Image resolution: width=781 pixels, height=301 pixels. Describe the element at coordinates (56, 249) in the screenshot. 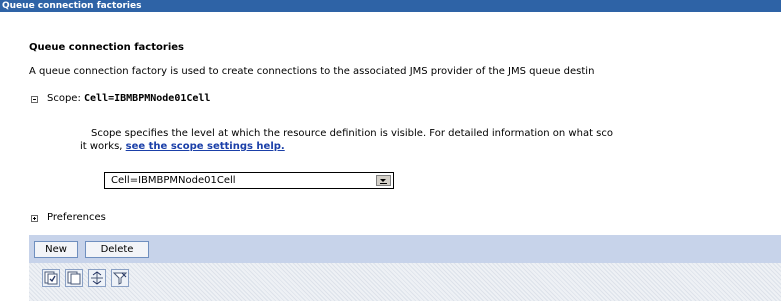

I see `new-button: New` at that location.